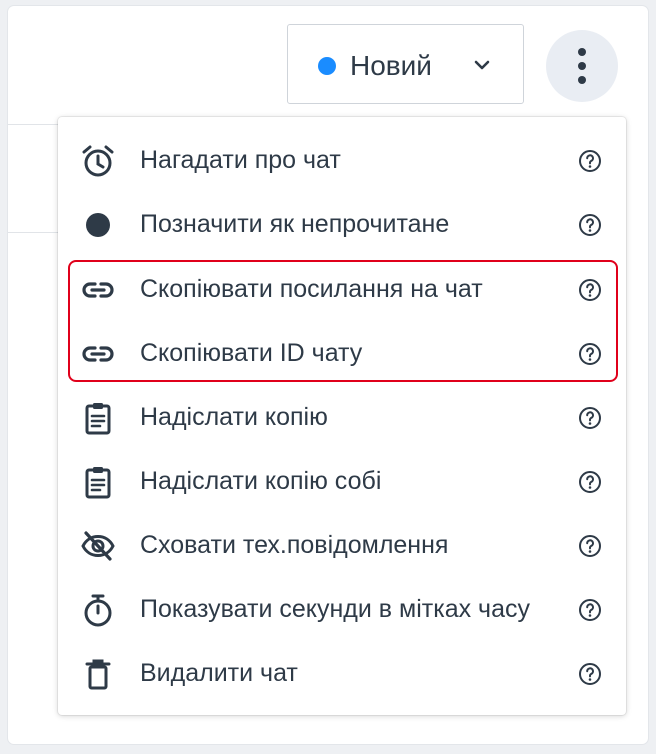 The image size is (656, 754). I want to click on more-options-button, so click(582, 66).